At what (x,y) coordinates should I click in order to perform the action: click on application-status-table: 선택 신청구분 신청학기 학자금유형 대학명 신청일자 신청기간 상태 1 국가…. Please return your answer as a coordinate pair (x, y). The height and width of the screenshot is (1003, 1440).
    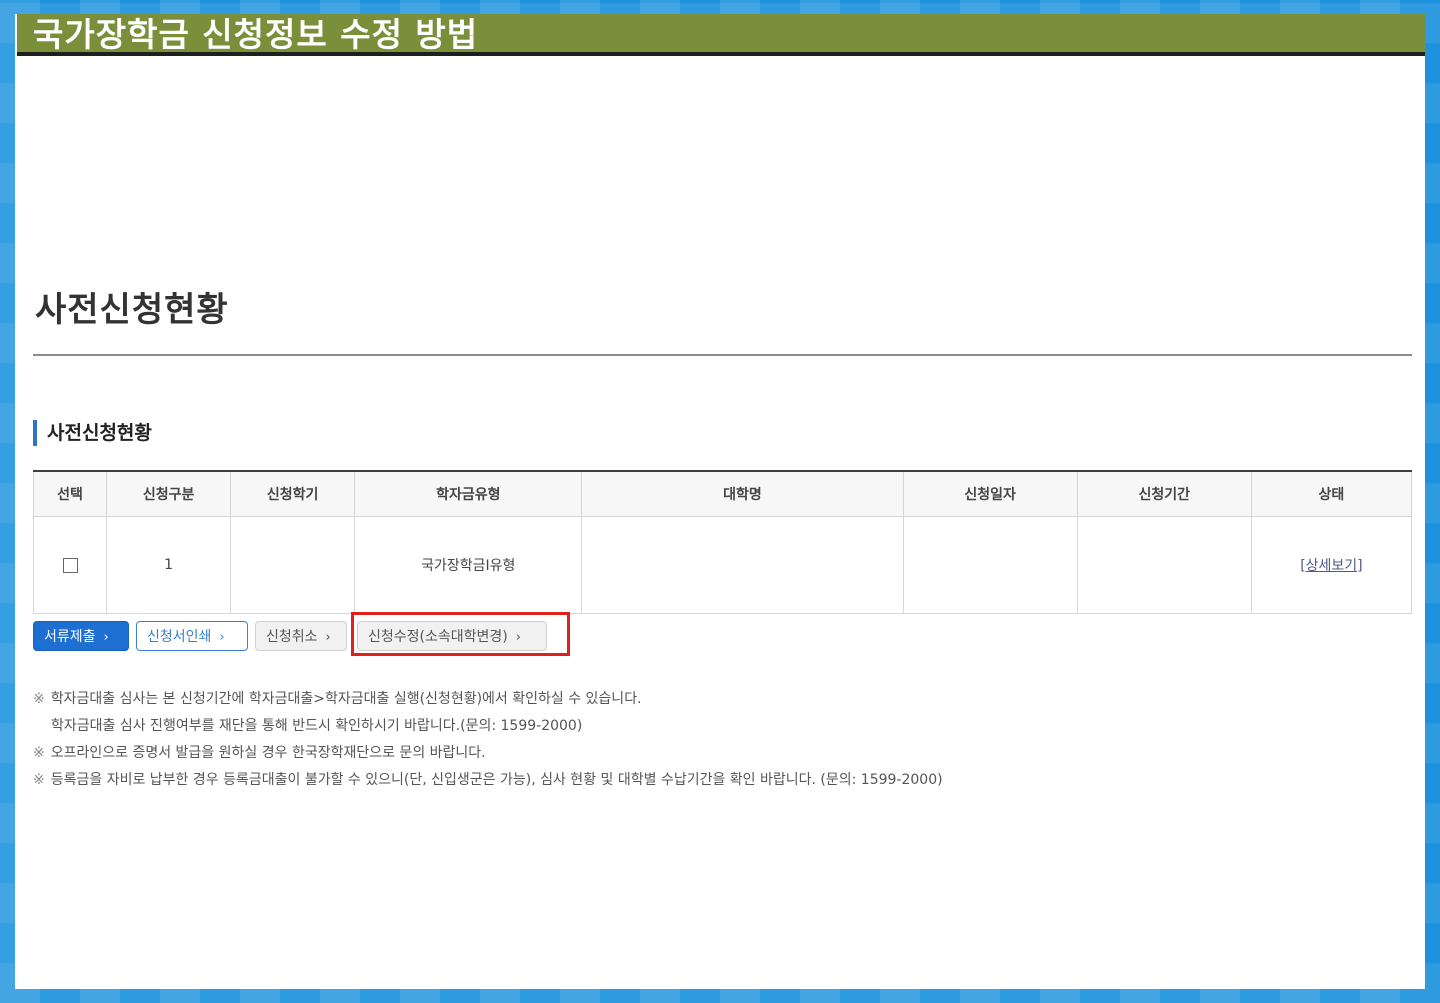
    Looking at the image, I should click on (722, 542).